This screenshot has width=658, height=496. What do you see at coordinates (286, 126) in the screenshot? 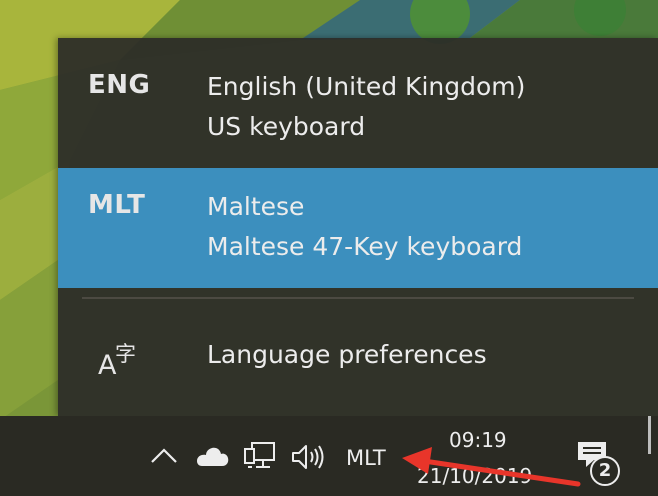
I see `keyboard-layout-name: US keyboard` at bounding box center [286, 126].